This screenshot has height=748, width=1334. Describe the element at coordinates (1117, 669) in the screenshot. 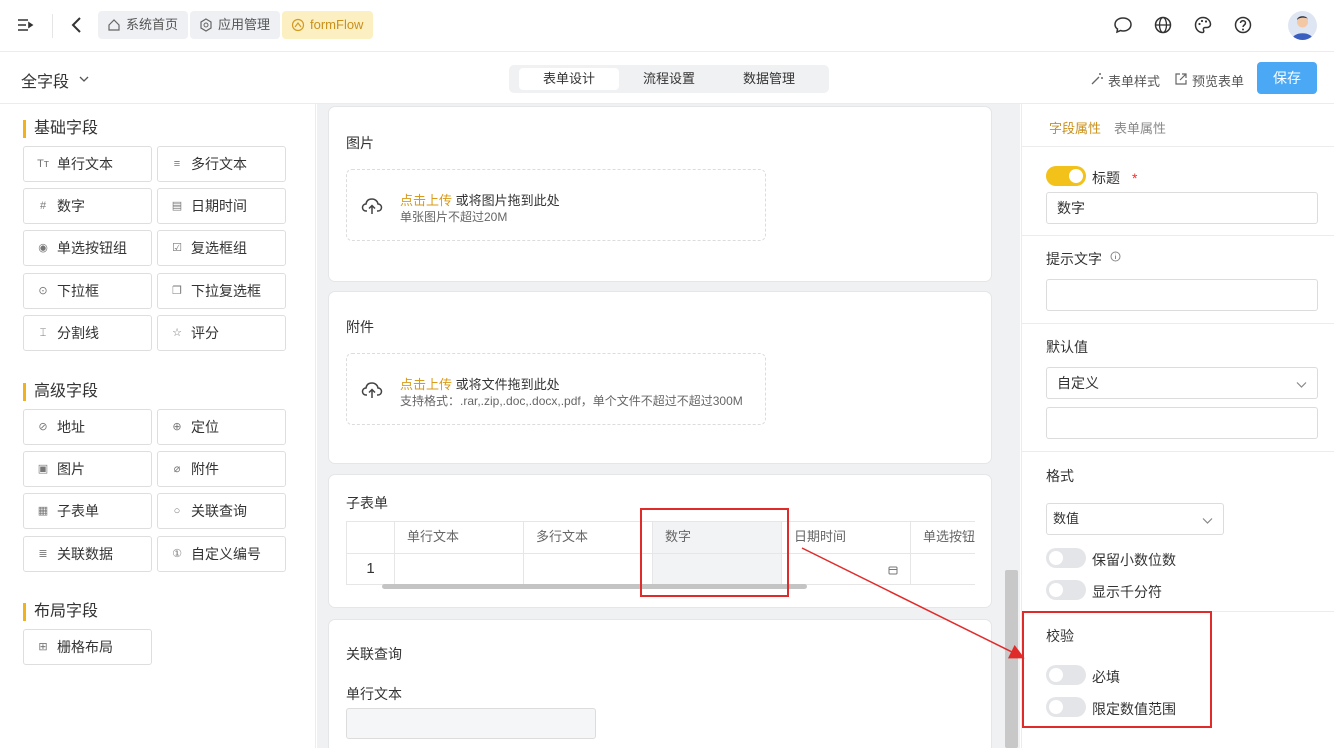

I see `highlight-validation` at that location.